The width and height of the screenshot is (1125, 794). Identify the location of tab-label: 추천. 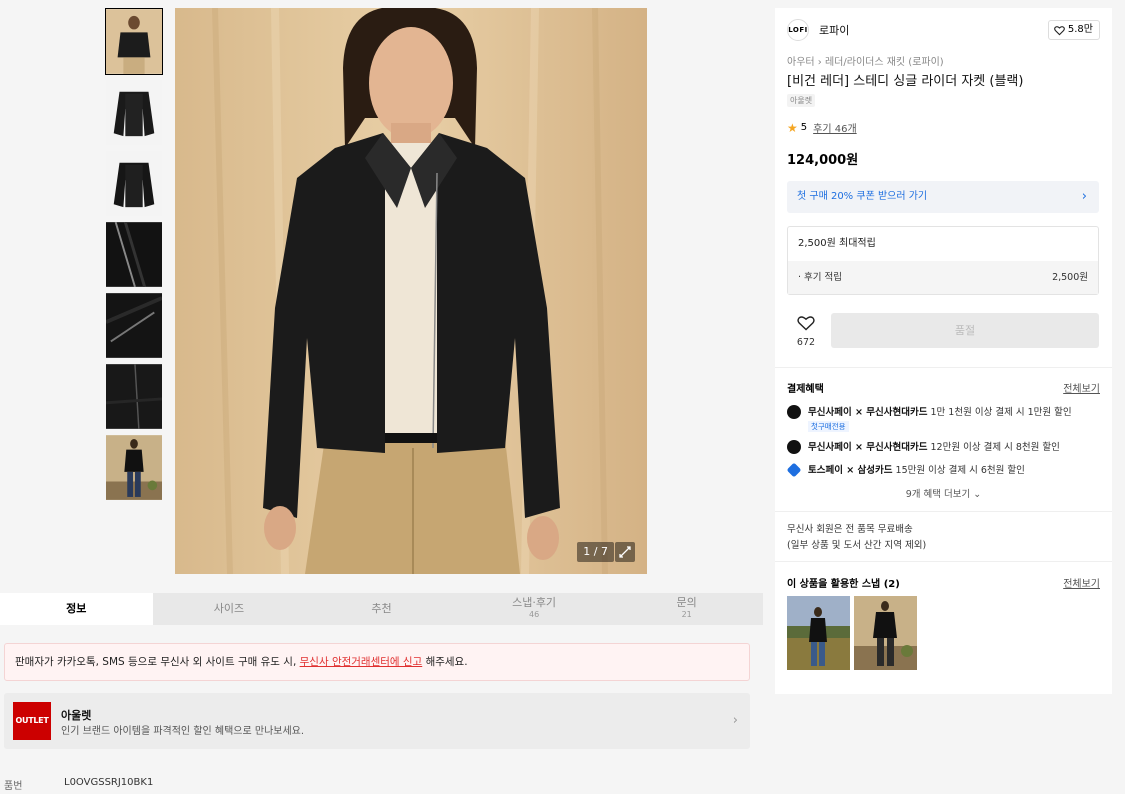
(381, 608).